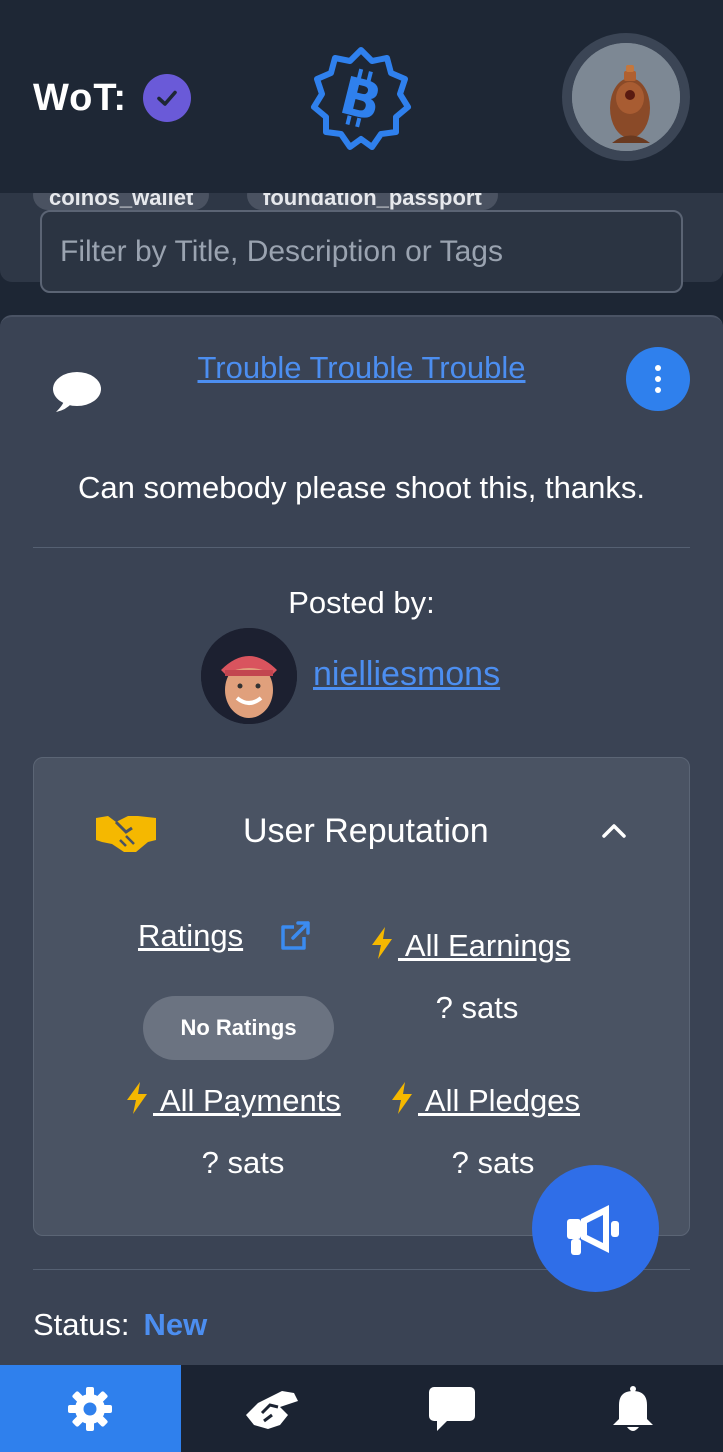 The image size is (723, 1452). What do you see at coordinates (190, 936) in the screenshot?
I see `ratings-link: Ratings` at bounding box center [190, 936].